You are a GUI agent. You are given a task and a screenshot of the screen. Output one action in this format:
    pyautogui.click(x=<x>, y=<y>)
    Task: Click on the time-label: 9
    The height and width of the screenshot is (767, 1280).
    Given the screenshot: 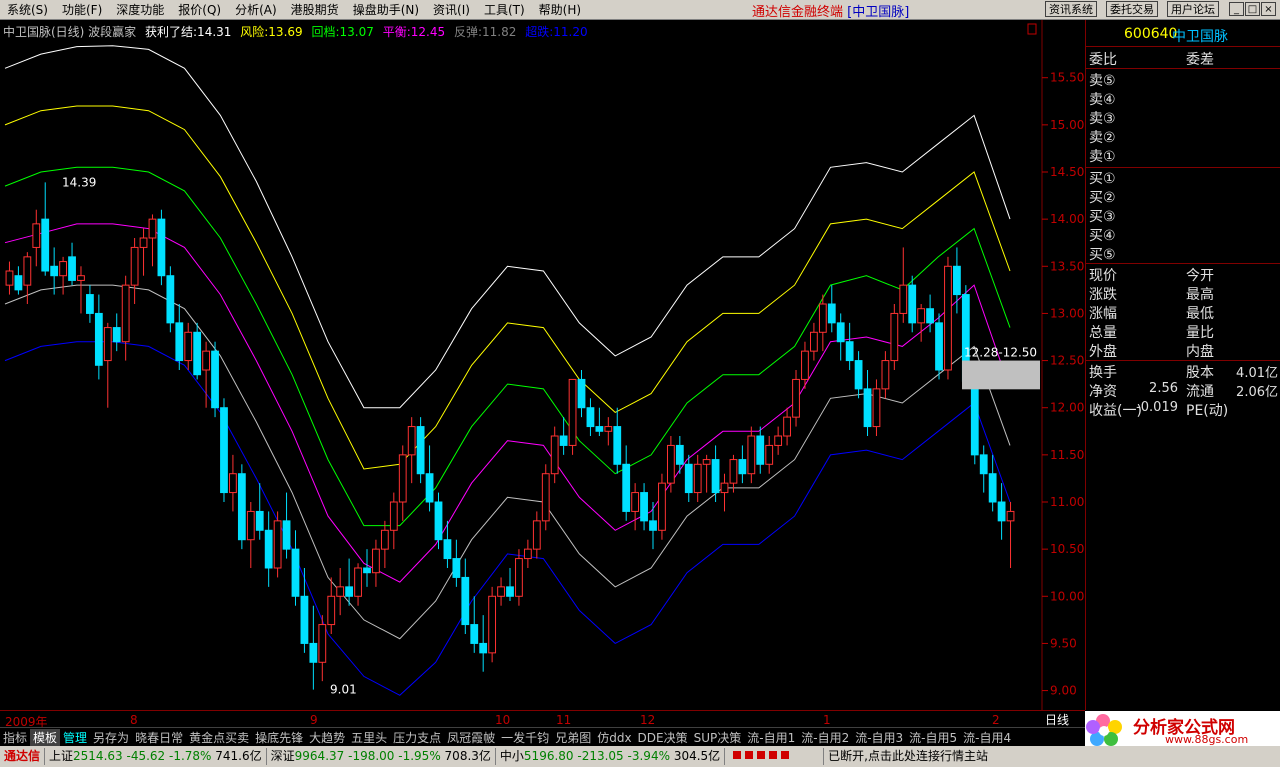 What is the action you would take?
    pyautogui.click(x=314, y=720)
    